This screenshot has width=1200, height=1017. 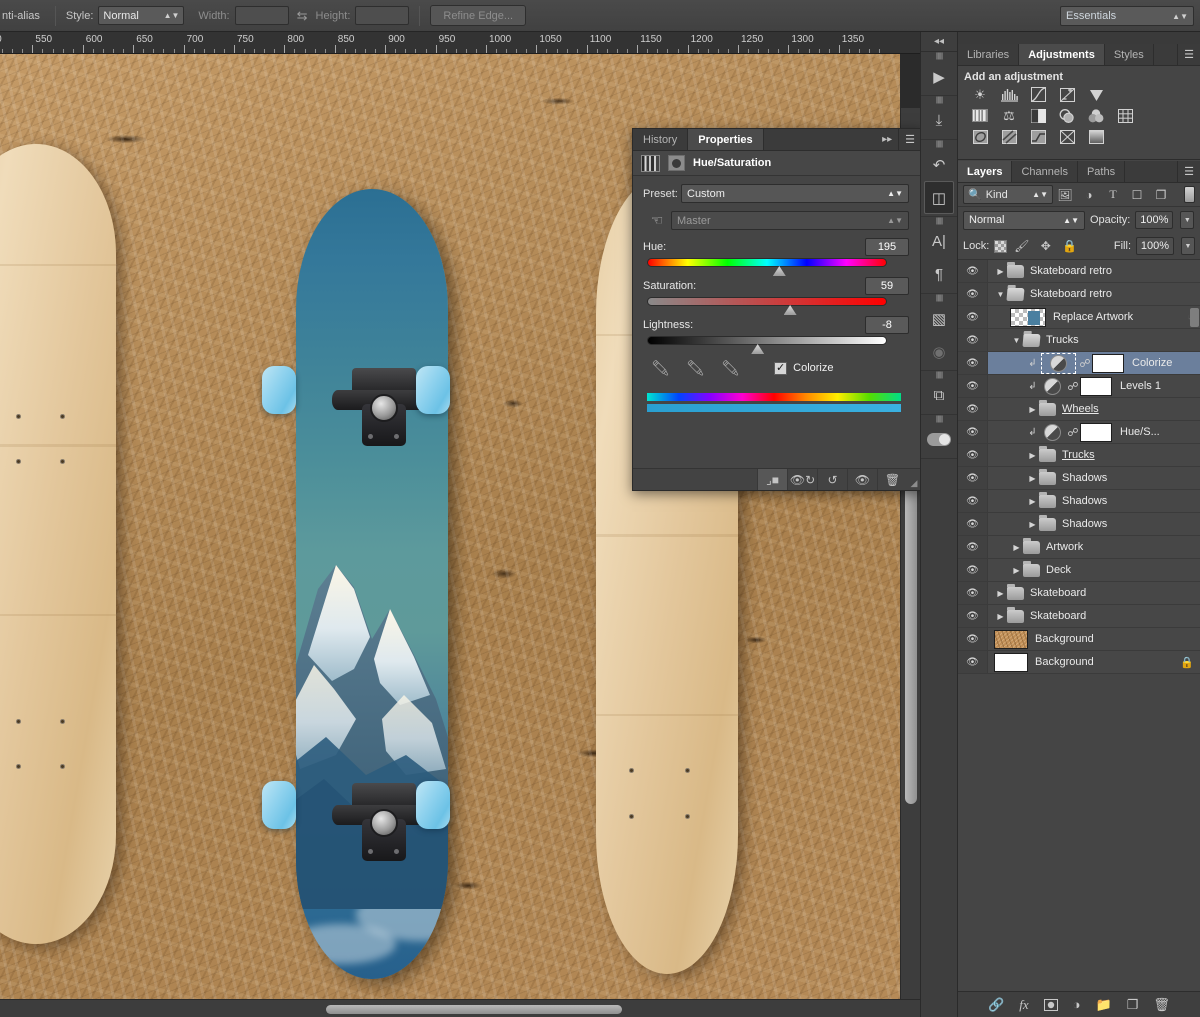 I want to click on layer-row-body: ↲ ☍ Colorize, so click(x=1094, y=363).